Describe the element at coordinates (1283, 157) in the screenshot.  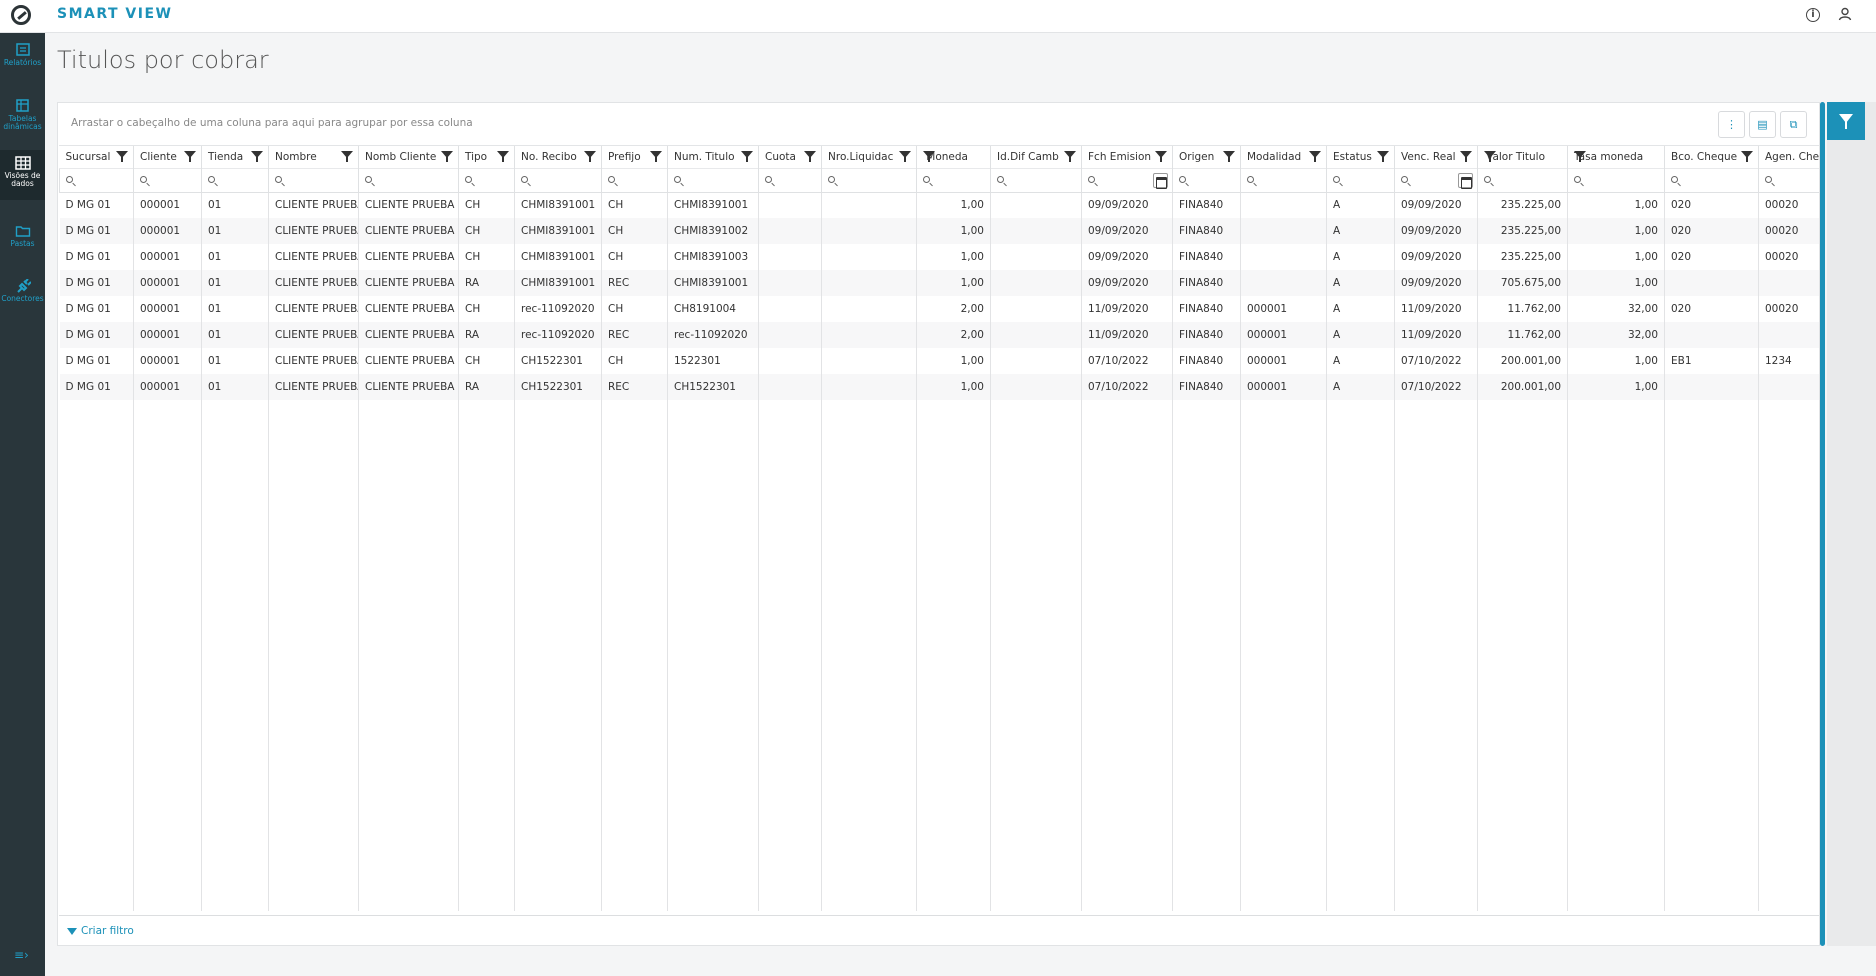
I see `column-header: Modalidad` at that location.